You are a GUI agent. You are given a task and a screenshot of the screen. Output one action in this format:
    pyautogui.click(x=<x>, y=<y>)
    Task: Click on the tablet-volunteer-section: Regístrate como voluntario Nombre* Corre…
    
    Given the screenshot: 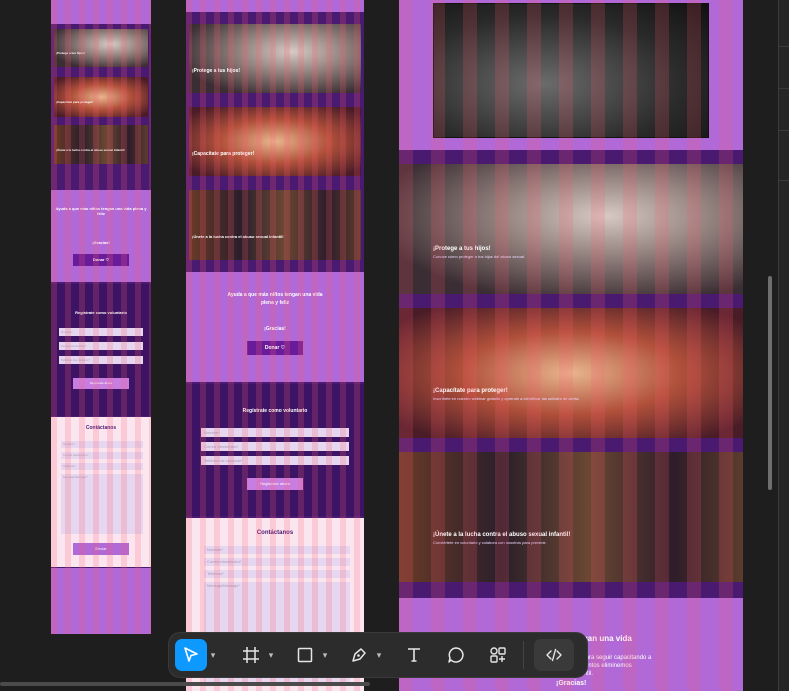 What is the action you would take?
    pyautogui.click(x=275, y=450)
    